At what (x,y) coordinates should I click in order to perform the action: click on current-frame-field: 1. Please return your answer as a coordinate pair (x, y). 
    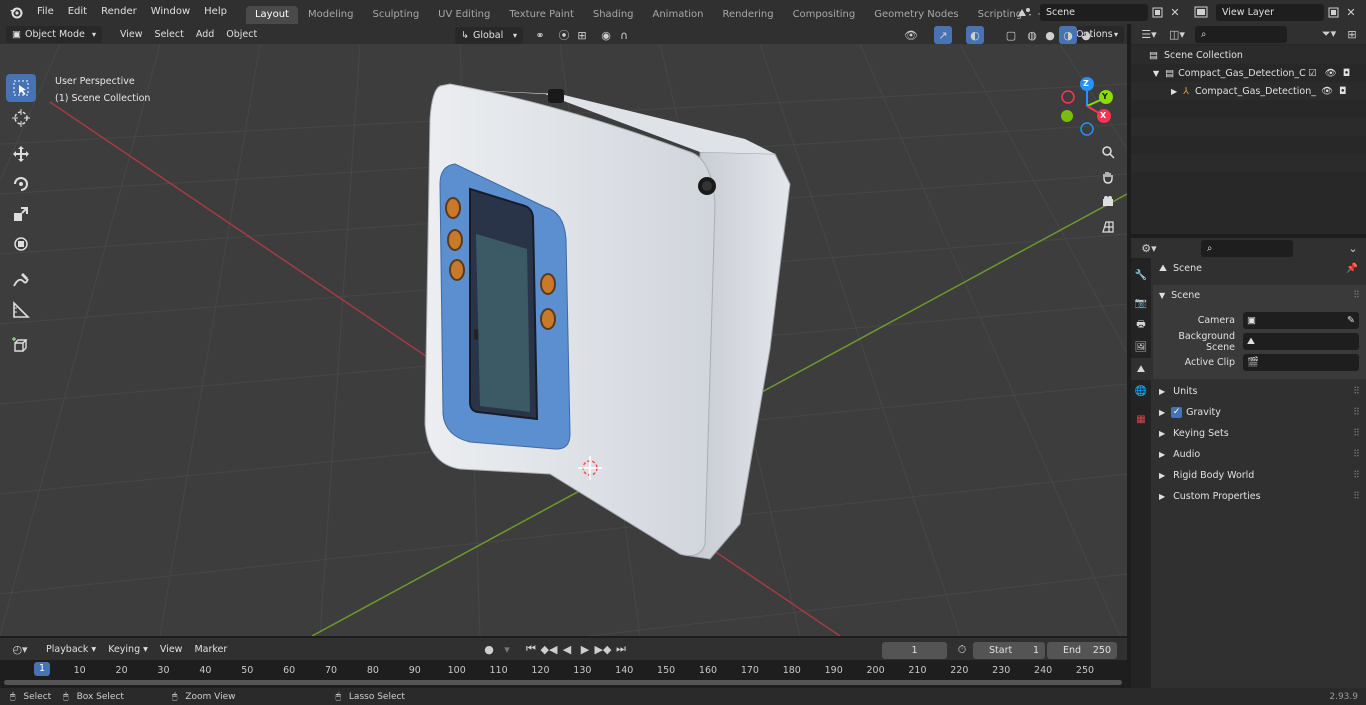
    Looking at the image, I should click on (914, 650).